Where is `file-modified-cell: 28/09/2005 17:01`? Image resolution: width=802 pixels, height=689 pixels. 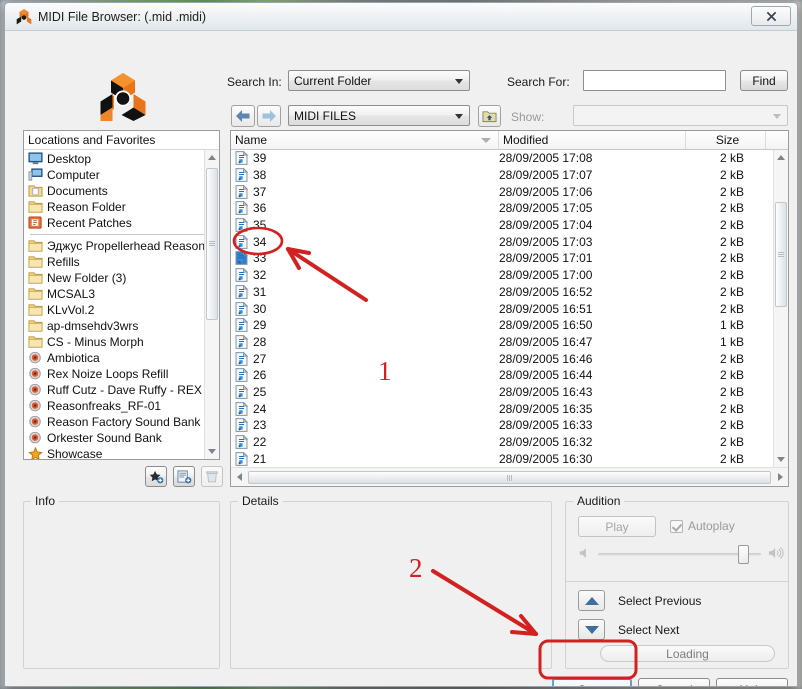 file-modified-cell: 28/09/2005 17:01 is located at coordinates (546, 258).